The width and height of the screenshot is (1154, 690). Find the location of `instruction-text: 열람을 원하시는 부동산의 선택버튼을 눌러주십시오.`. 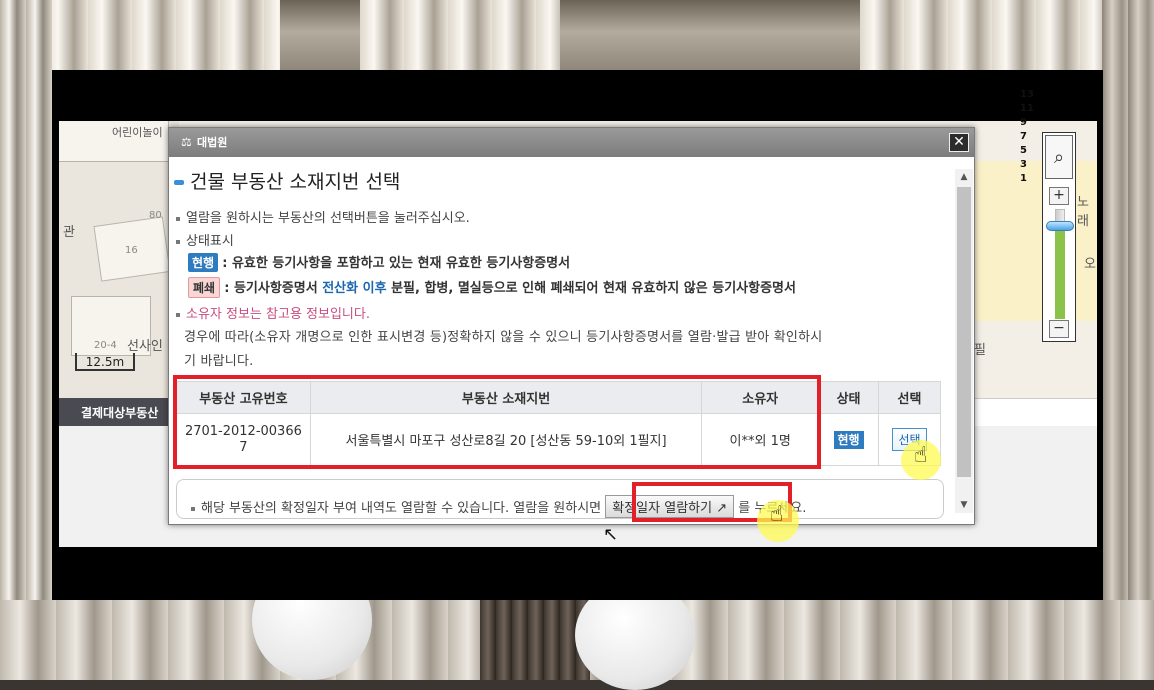

instruction-text: 열람을 원하시는 부동산의 선택버튼을 눌러주십시오. is located at coordinates (328, 218).